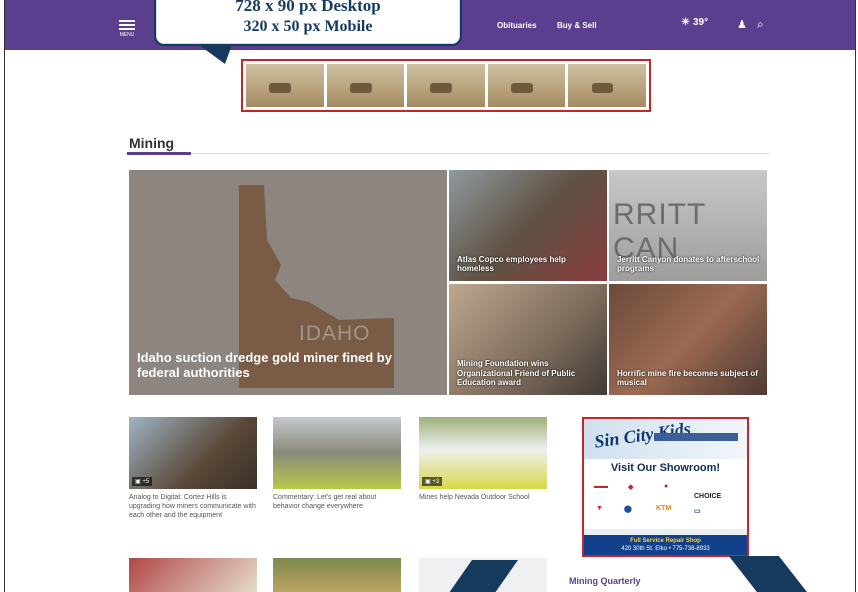  I want to click on brand-logo-icon: ▼, so click(599, 508).